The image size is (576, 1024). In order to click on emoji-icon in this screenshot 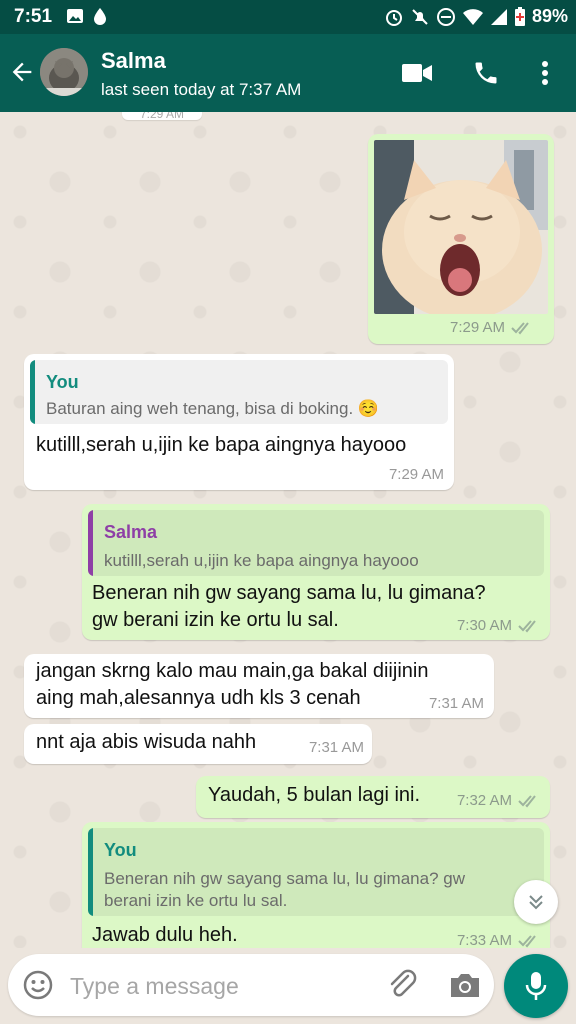, I will do `click(38, 985)`.